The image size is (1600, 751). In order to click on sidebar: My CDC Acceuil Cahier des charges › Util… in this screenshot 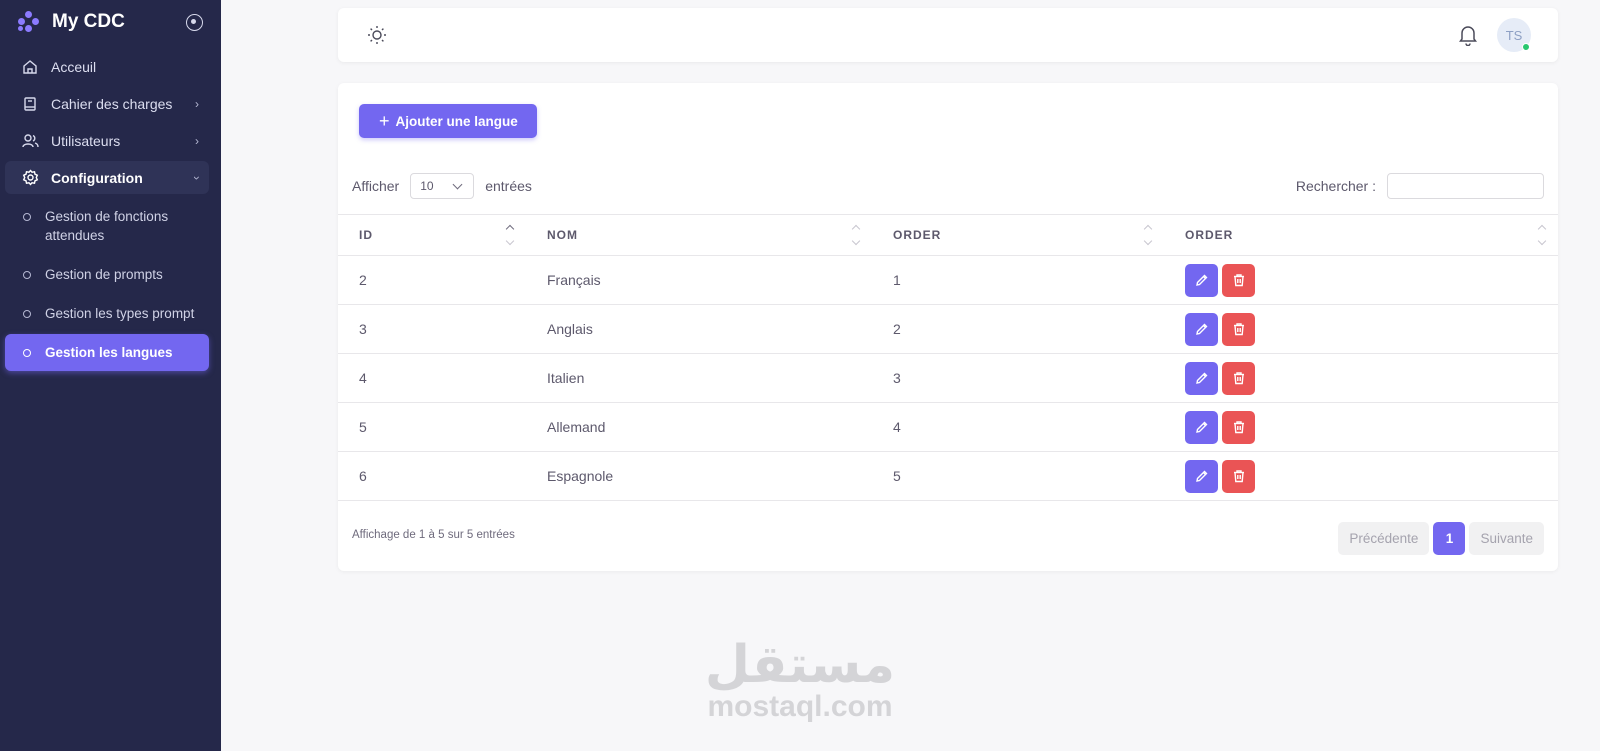, I will do `click(110, 375)`.